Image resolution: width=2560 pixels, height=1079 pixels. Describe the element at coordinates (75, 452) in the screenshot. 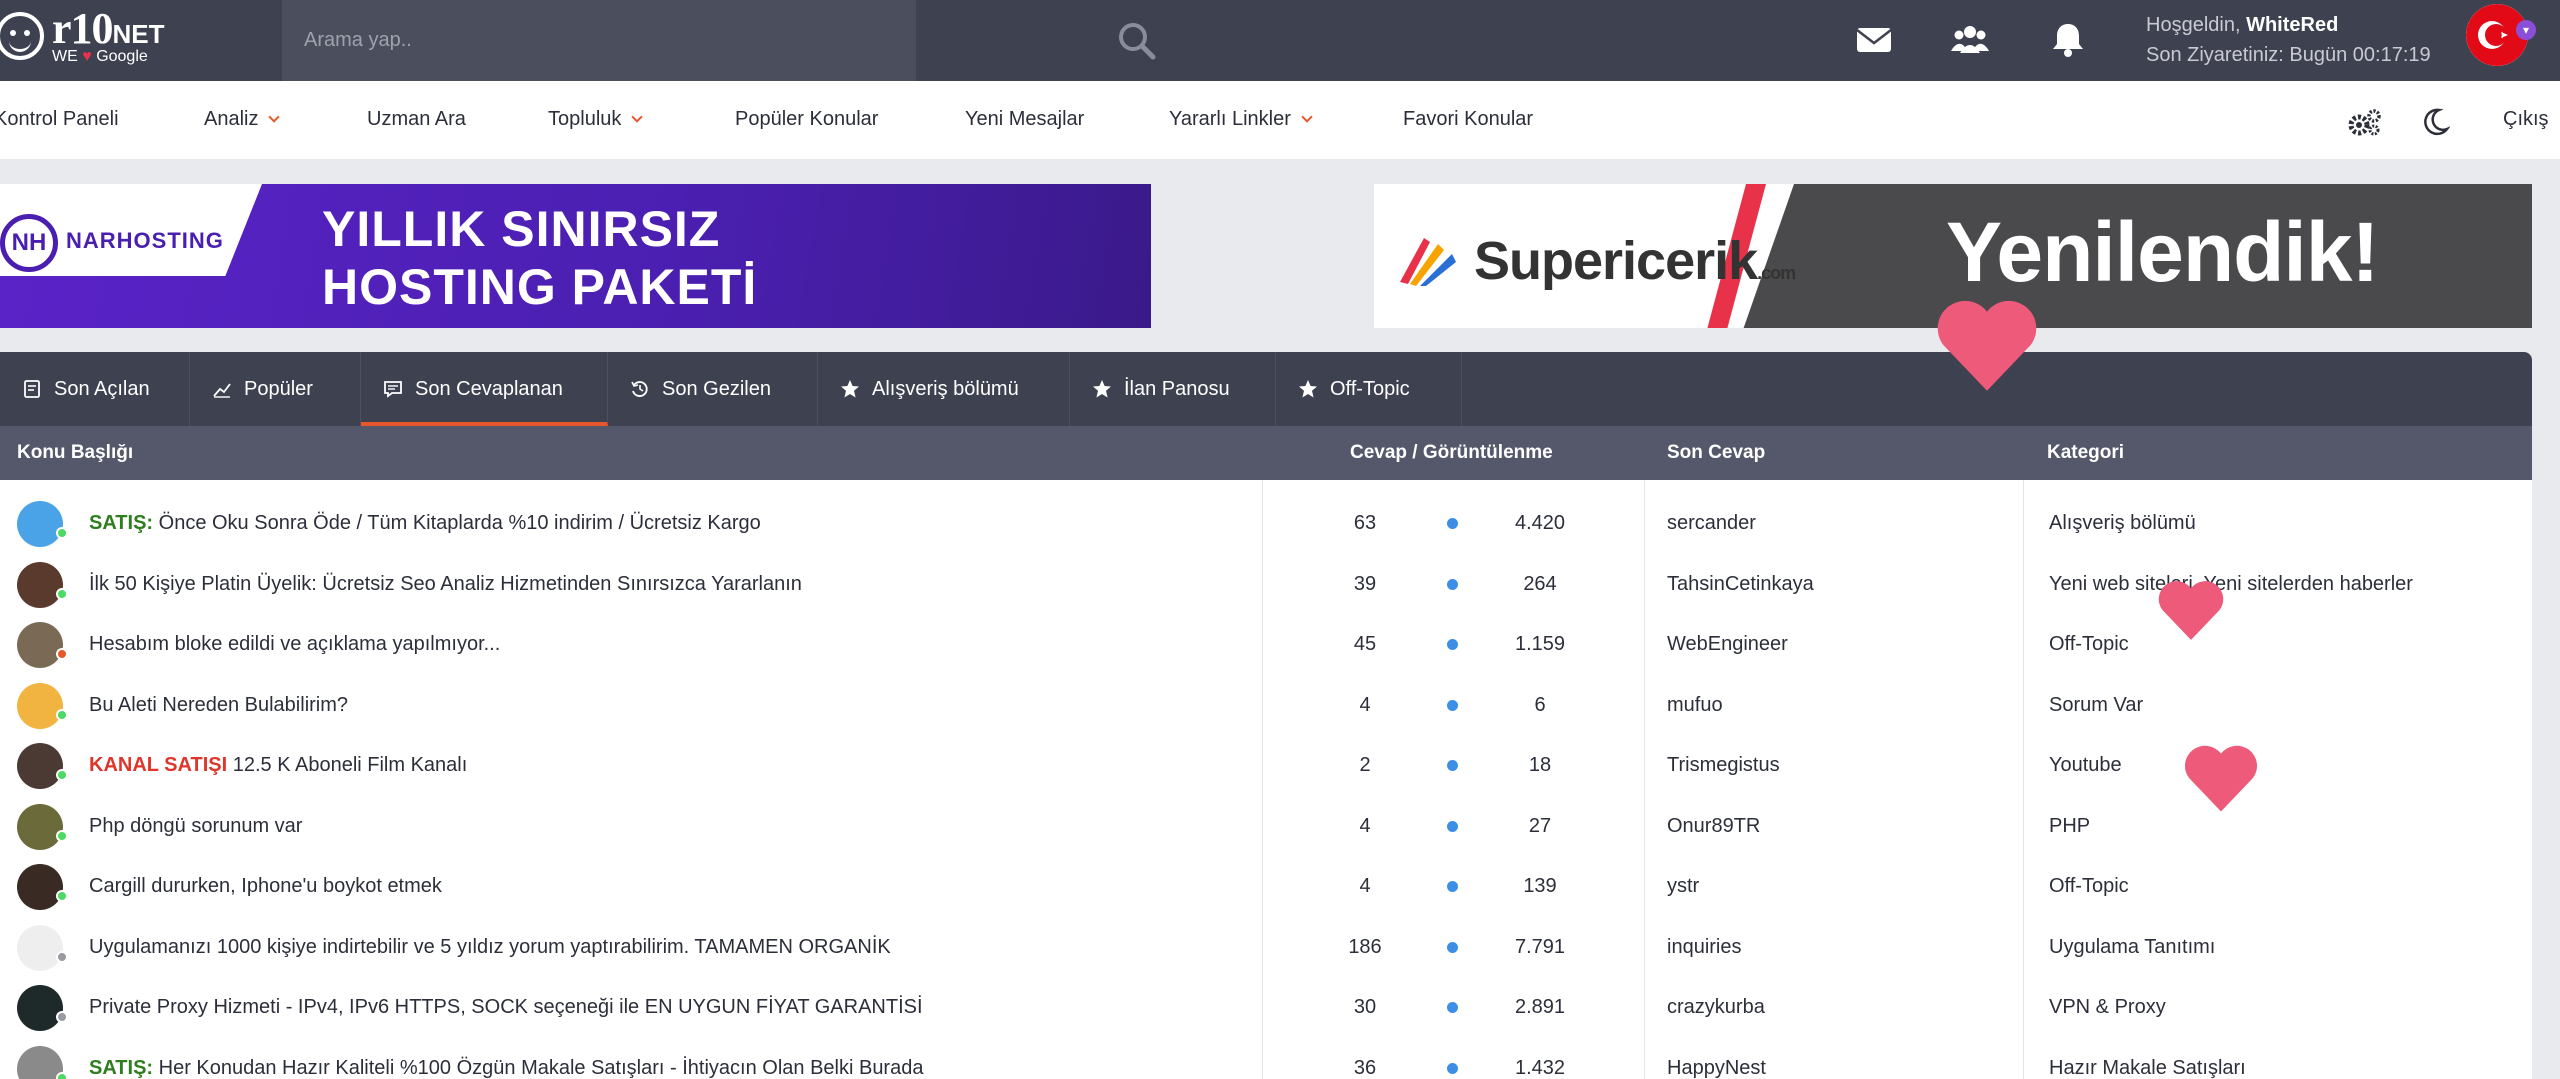

I see `column-header-topic: Konu Başlığı` at that location.